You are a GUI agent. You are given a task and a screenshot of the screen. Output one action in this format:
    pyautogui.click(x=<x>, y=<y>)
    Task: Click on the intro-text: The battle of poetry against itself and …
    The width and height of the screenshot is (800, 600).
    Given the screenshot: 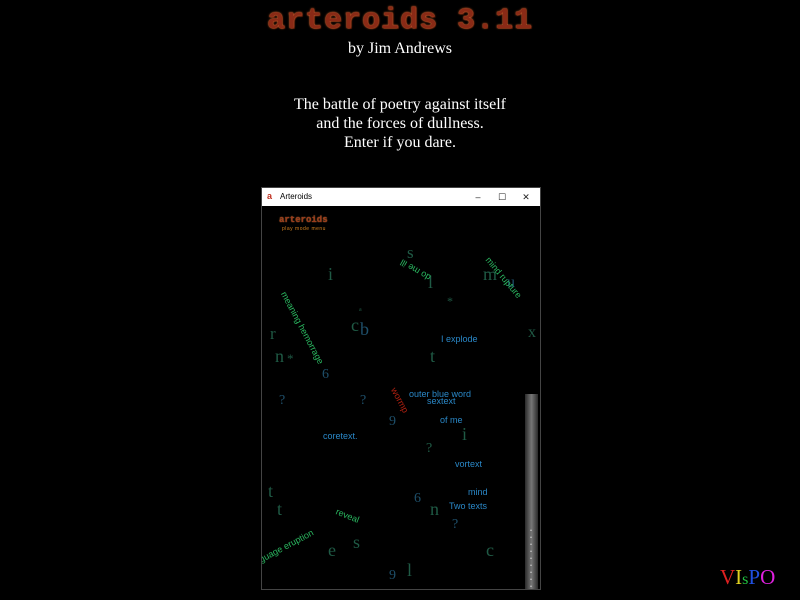 What is the action you would take?
    pyautogui.click(x=400, y=123)
    